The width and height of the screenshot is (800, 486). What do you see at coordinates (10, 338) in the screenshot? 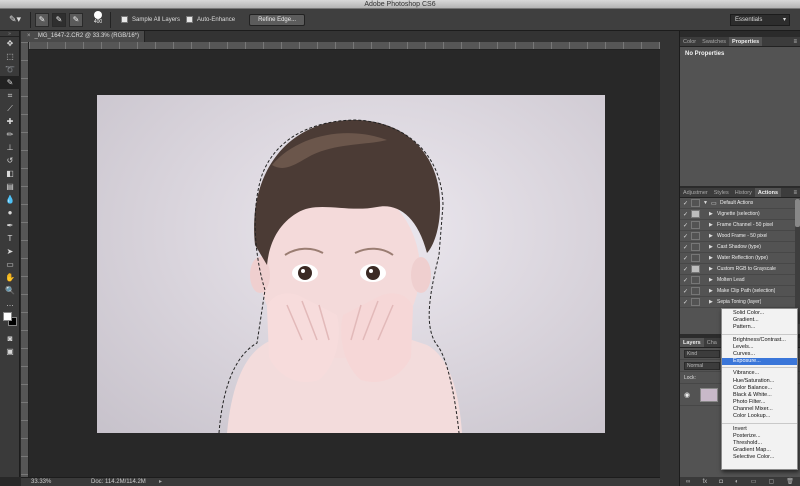
I see `quick-mask-icon: ◙` at bounding box center [10, 338].